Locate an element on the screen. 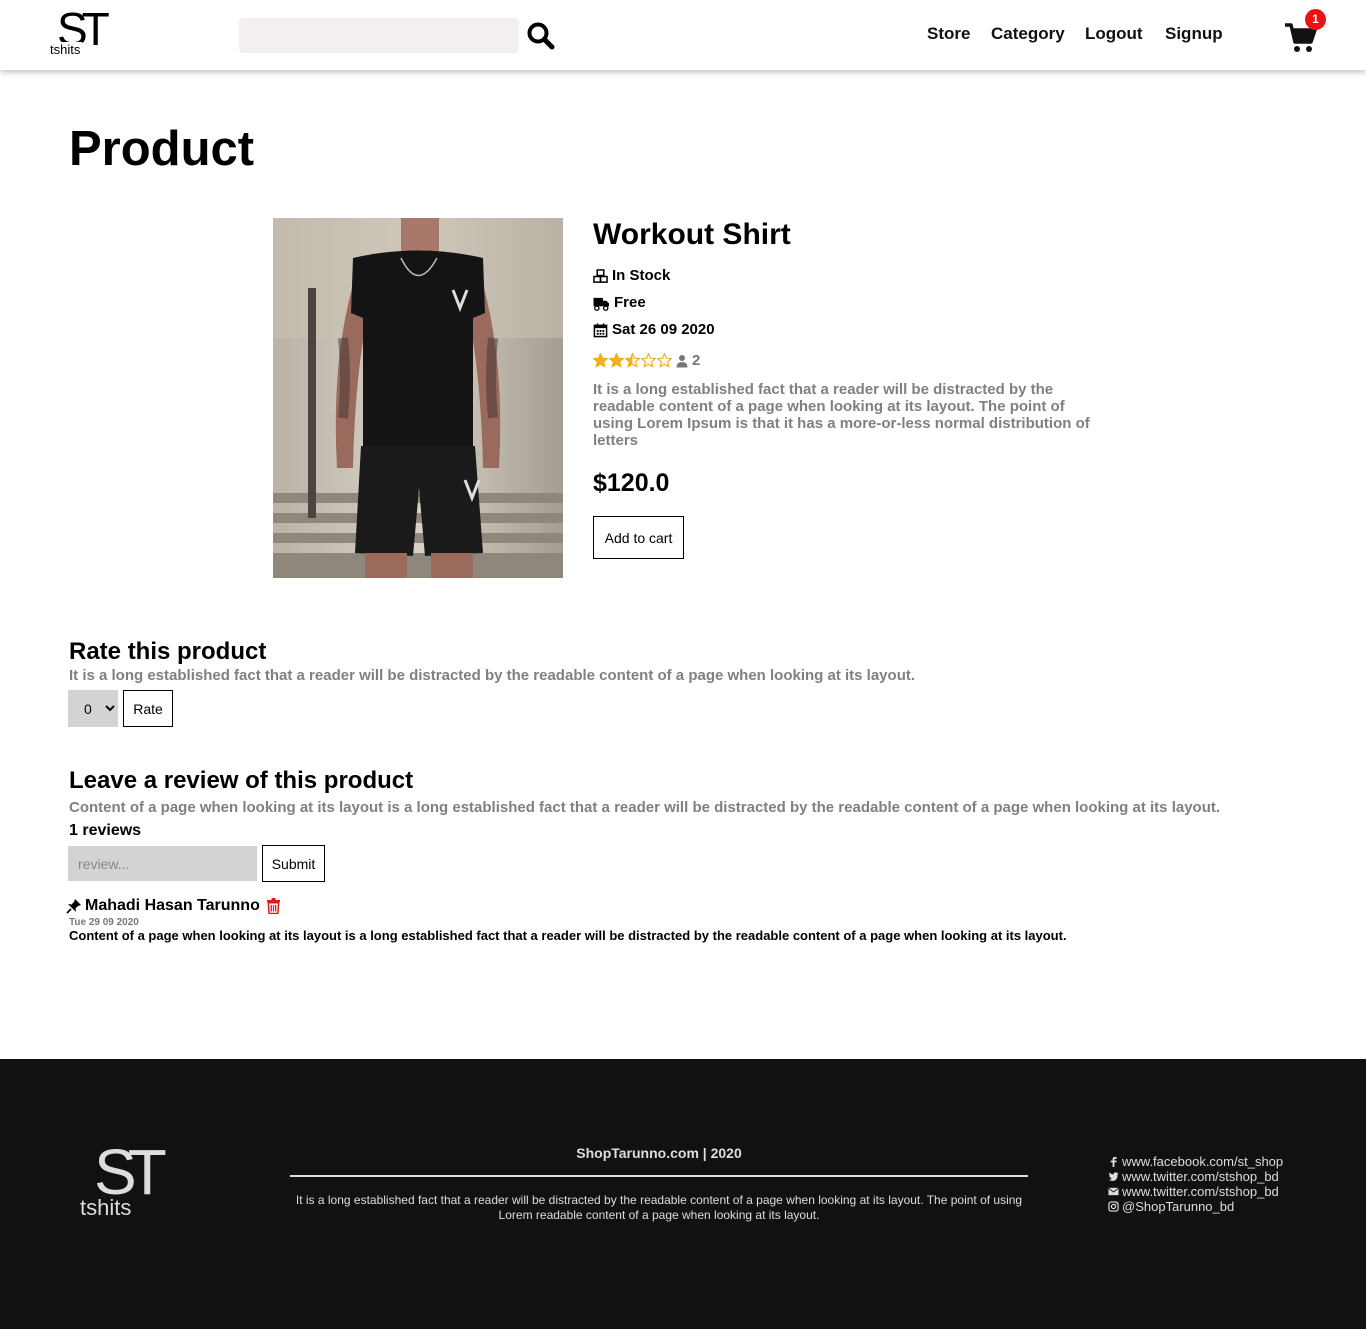  footer-logo: ST tshits is located at coordinates (135, 1188).